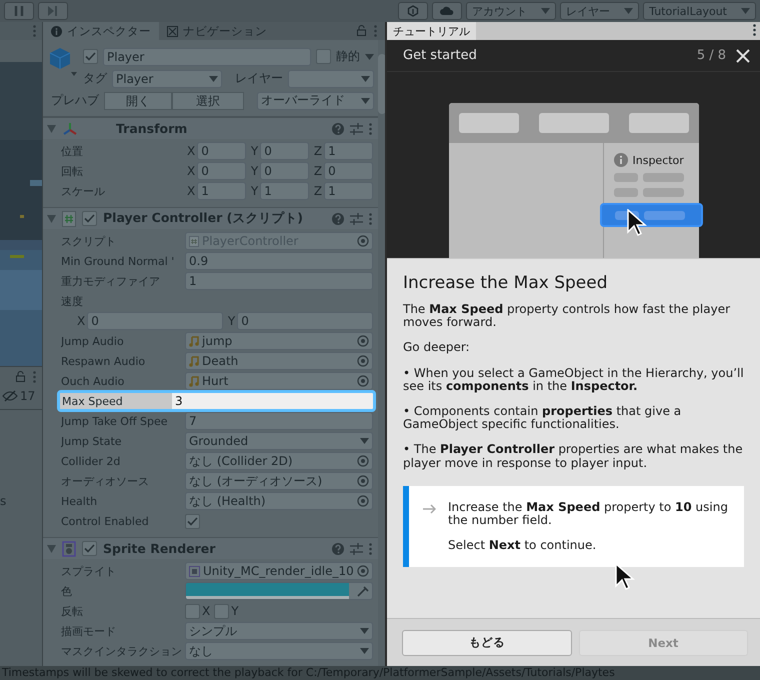 Image resolution: width=760 pixels, height=680 pixels. What do you see at coordinates (95, 78) in the screenshot?
I see `tag-label: タグ` at bounding box center [95, 78].